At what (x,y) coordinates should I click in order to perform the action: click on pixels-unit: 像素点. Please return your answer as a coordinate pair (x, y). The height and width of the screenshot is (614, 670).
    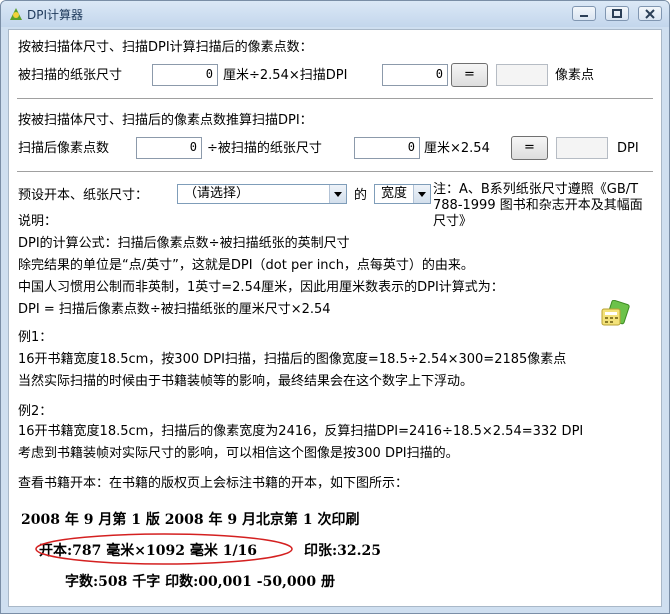
    Looking at the image, I should click on (575, 75).